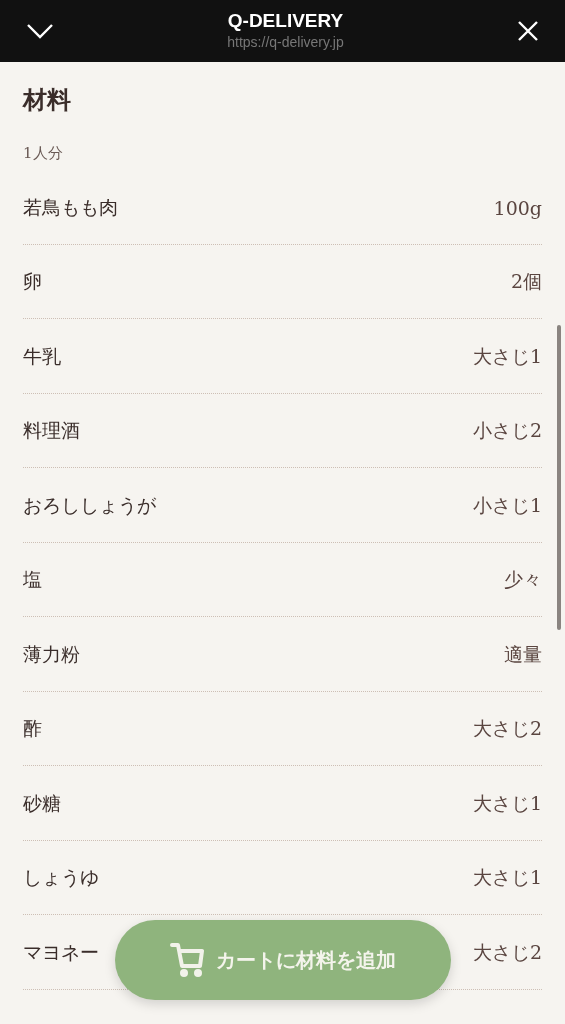 This screenshot has width=565, height=1024. Describe the element at coordinates (40, 31) in the screenshot. I see `chevron-down-icon` at that location.